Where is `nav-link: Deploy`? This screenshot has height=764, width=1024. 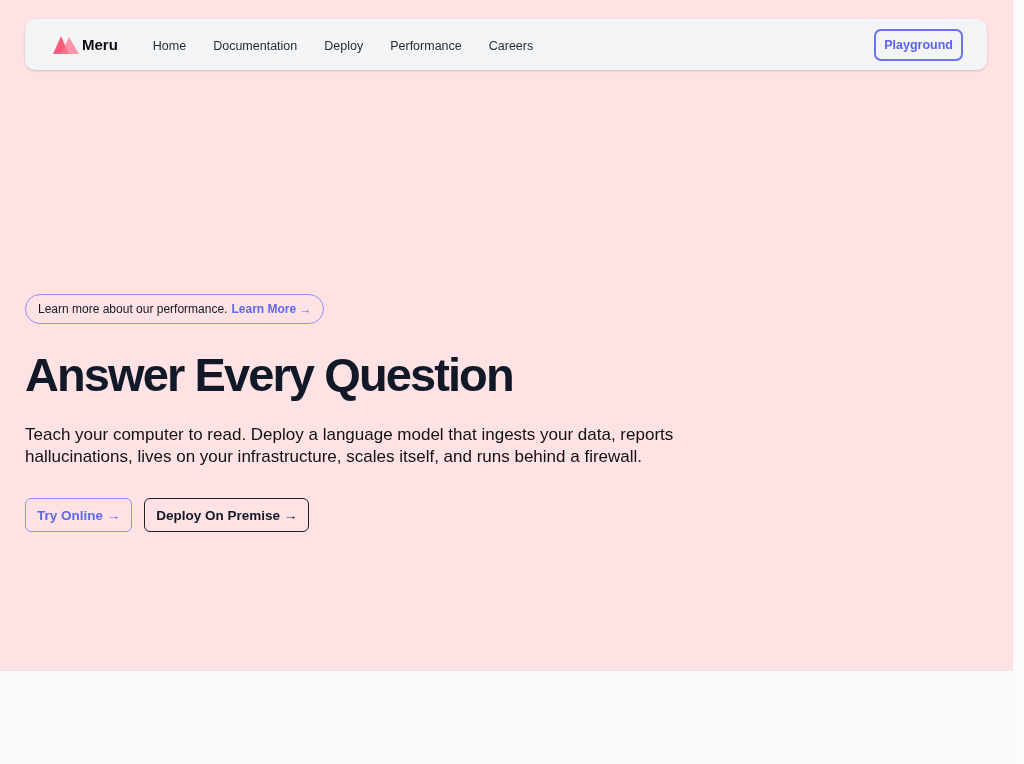
nav-link: Deploy is located at coordinates (344, 44).